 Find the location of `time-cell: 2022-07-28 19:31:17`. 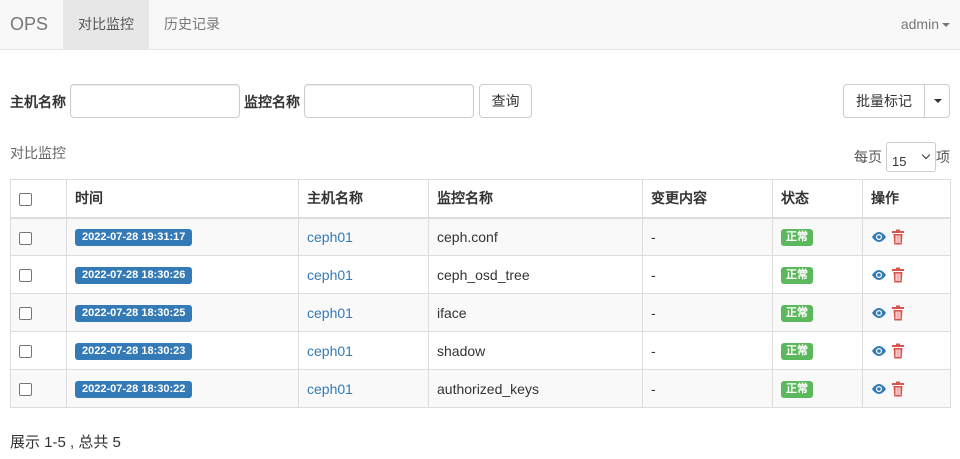

time-cell: 2022-07-28 19:31:17 is located at coordinates (182, 236).